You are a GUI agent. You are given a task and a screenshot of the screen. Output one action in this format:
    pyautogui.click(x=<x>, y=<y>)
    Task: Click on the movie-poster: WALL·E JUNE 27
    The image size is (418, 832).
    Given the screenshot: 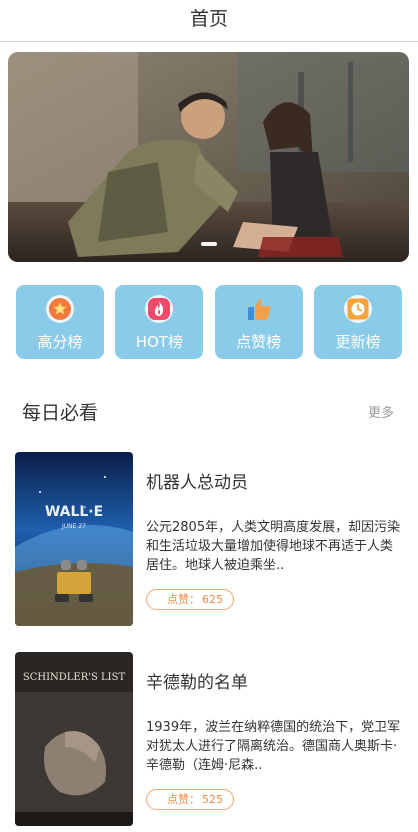 What is the action you would take?
    pyautogui.click(x=74, y=539)
    